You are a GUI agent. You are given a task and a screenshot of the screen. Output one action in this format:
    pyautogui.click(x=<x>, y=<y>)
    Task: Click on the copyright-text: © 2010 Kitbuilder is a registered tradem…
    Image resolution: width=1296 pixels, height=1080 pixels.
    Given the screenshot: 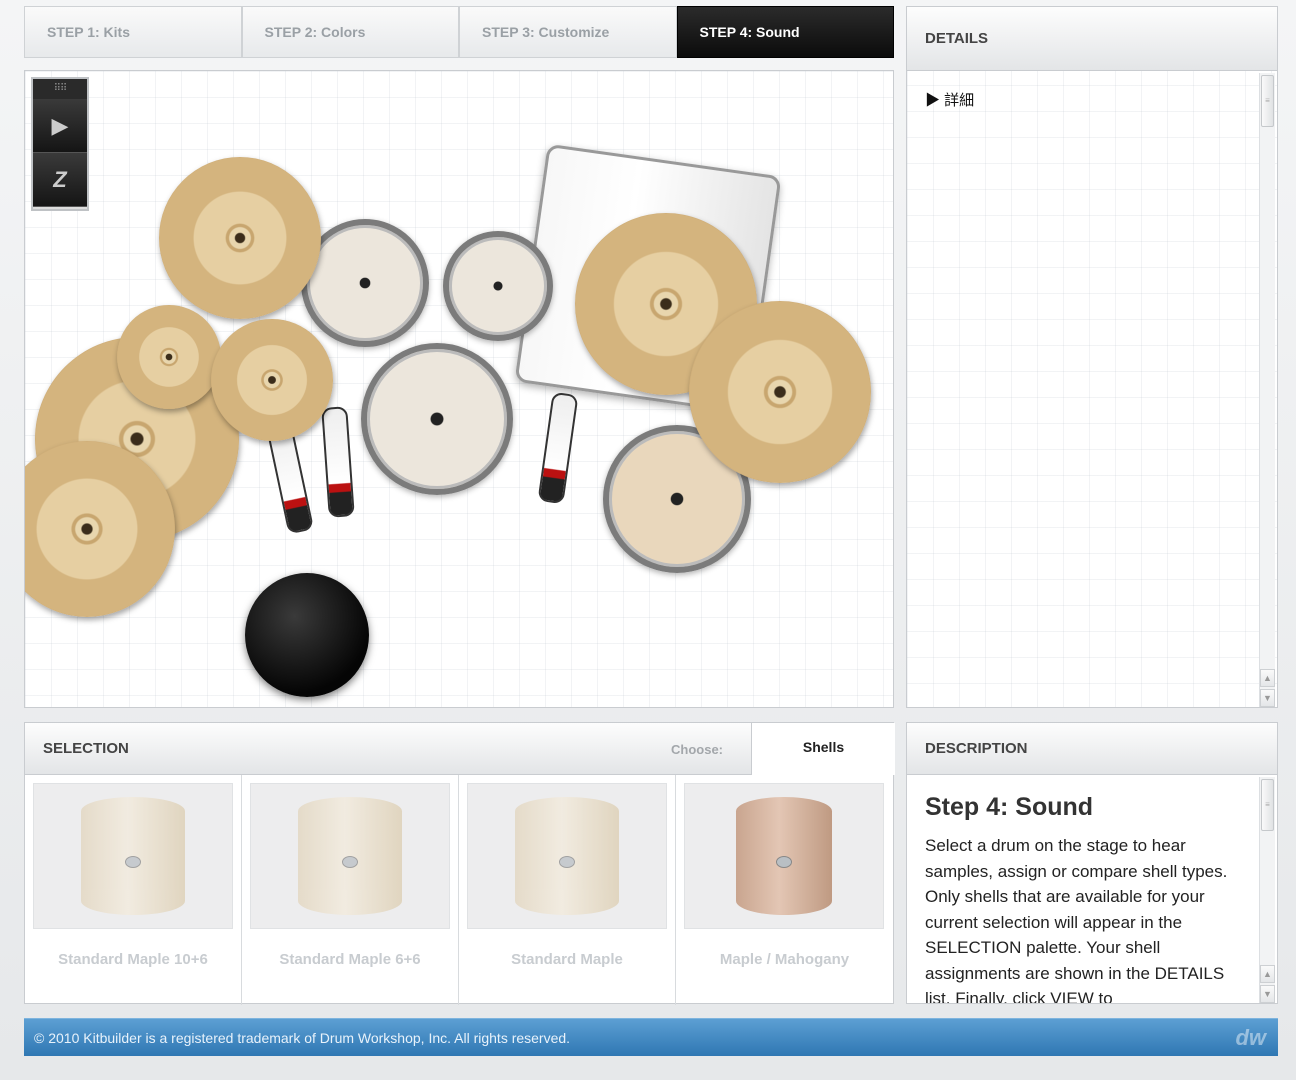 What is the action you would take?
    pyautogui.click(x=302, y=1037)
    